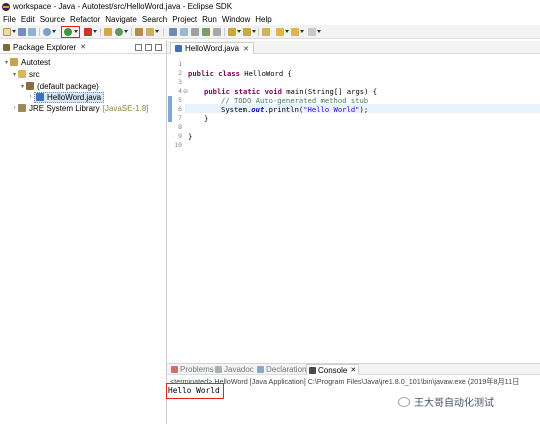 This screenshot has height=424, width=540. What do you see at coordinates (34, 74) in the screenshot?
I see `tree-item-label: src` at bounding box center [34, 74].